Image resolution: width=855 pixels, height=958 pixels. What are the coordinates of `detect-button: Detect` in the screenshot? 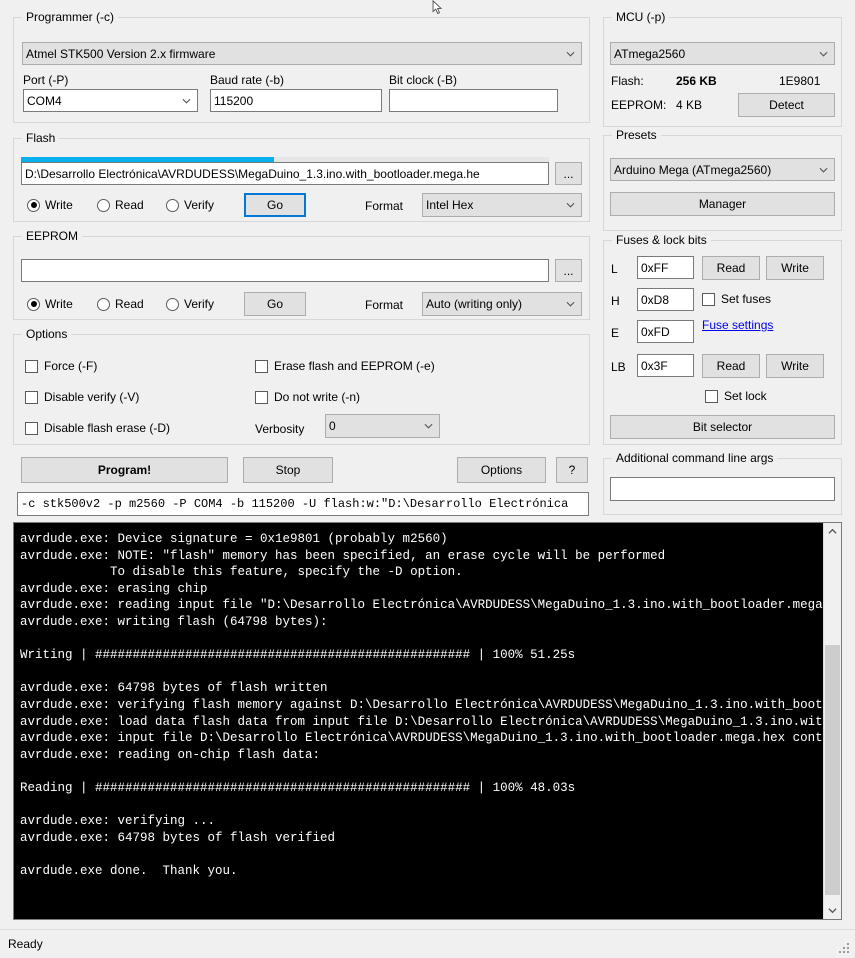 It's located at (786, 105).